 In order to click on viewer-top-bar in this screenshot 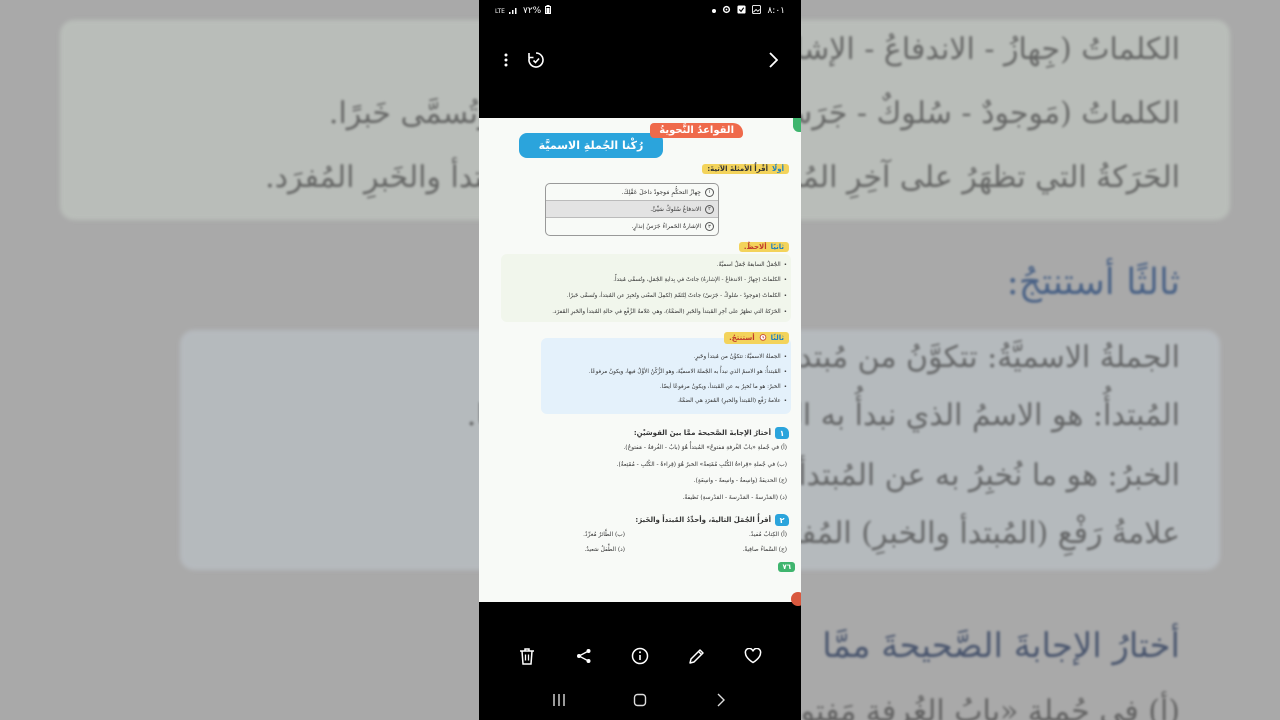, I will do `click(640, 60)`.